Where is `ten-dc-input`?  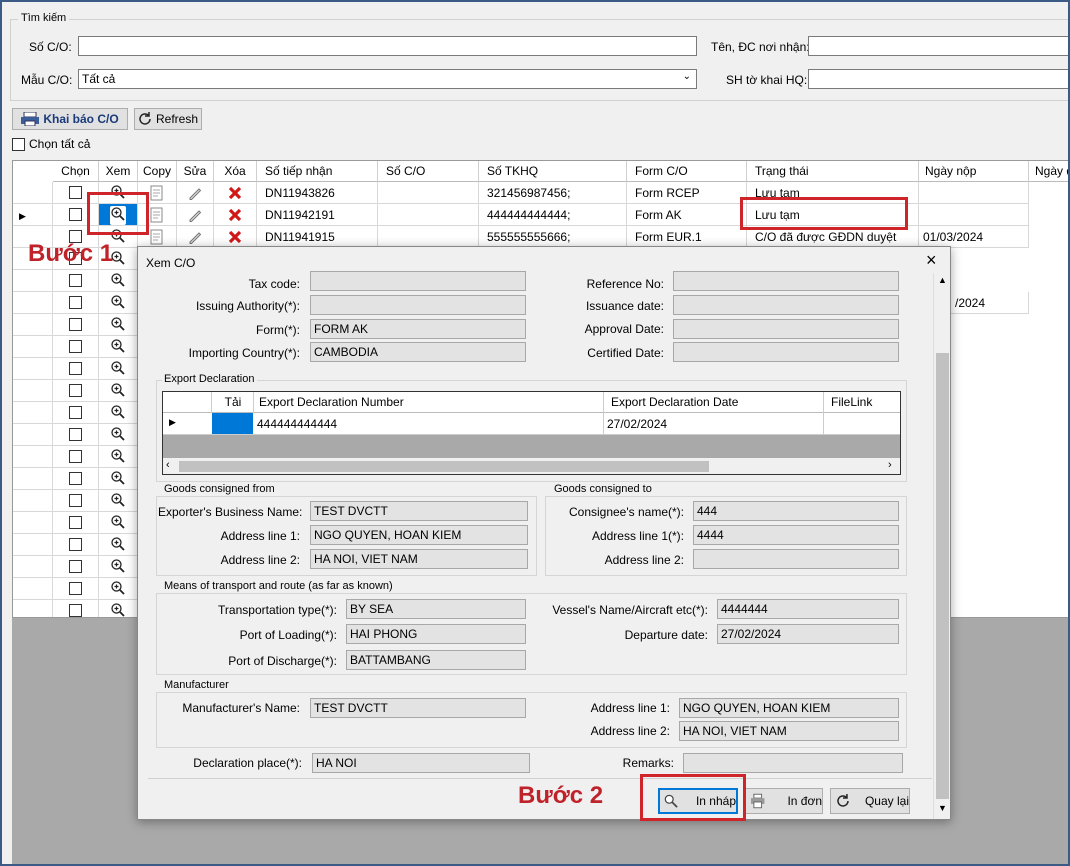
ten-dc-input is located at coordinates (939, 46).